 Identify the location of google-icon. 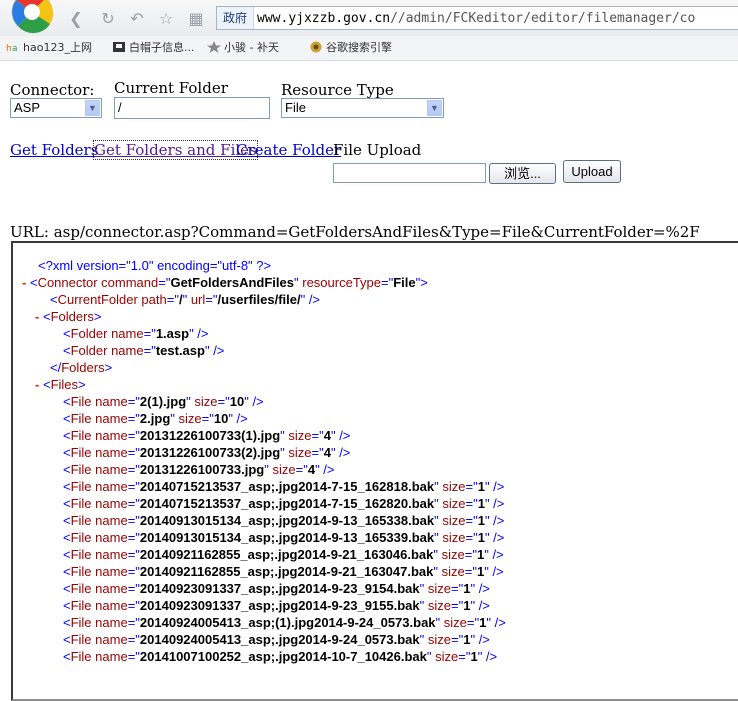
(316, 47).